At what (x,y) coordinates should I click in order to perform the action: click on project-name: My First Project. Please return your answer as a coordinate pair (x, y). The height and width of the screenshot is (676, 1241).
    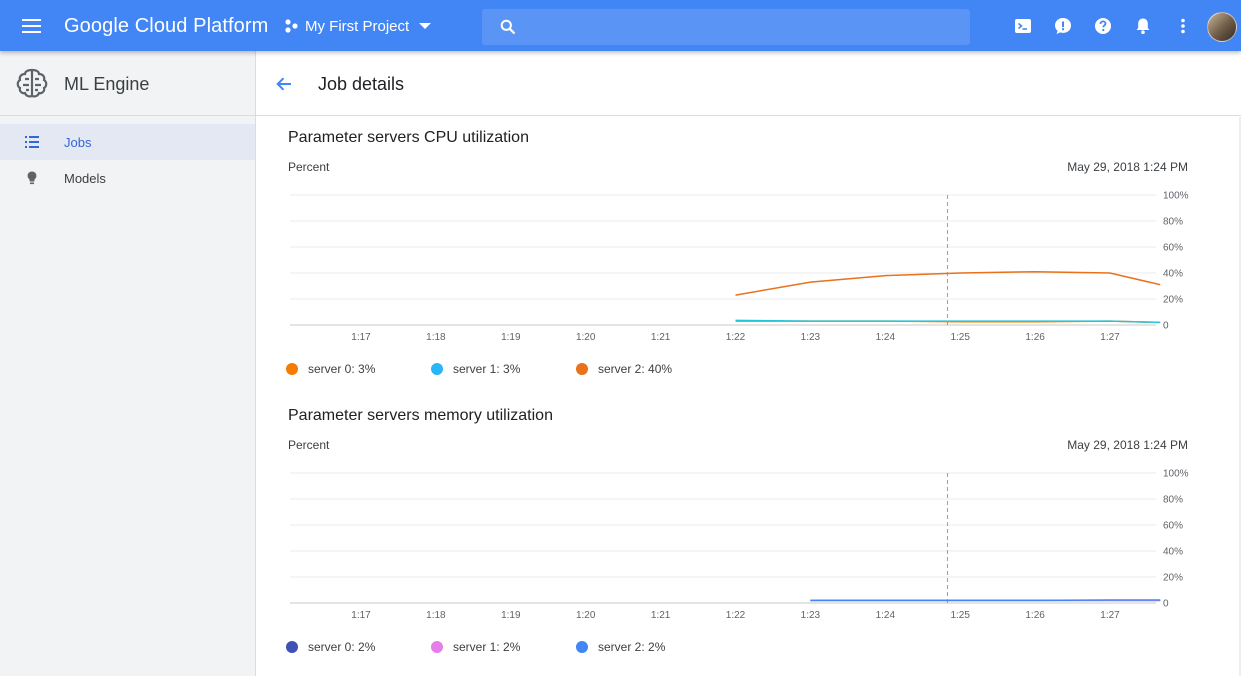
    Looking at the image, I should click on (357, 26).